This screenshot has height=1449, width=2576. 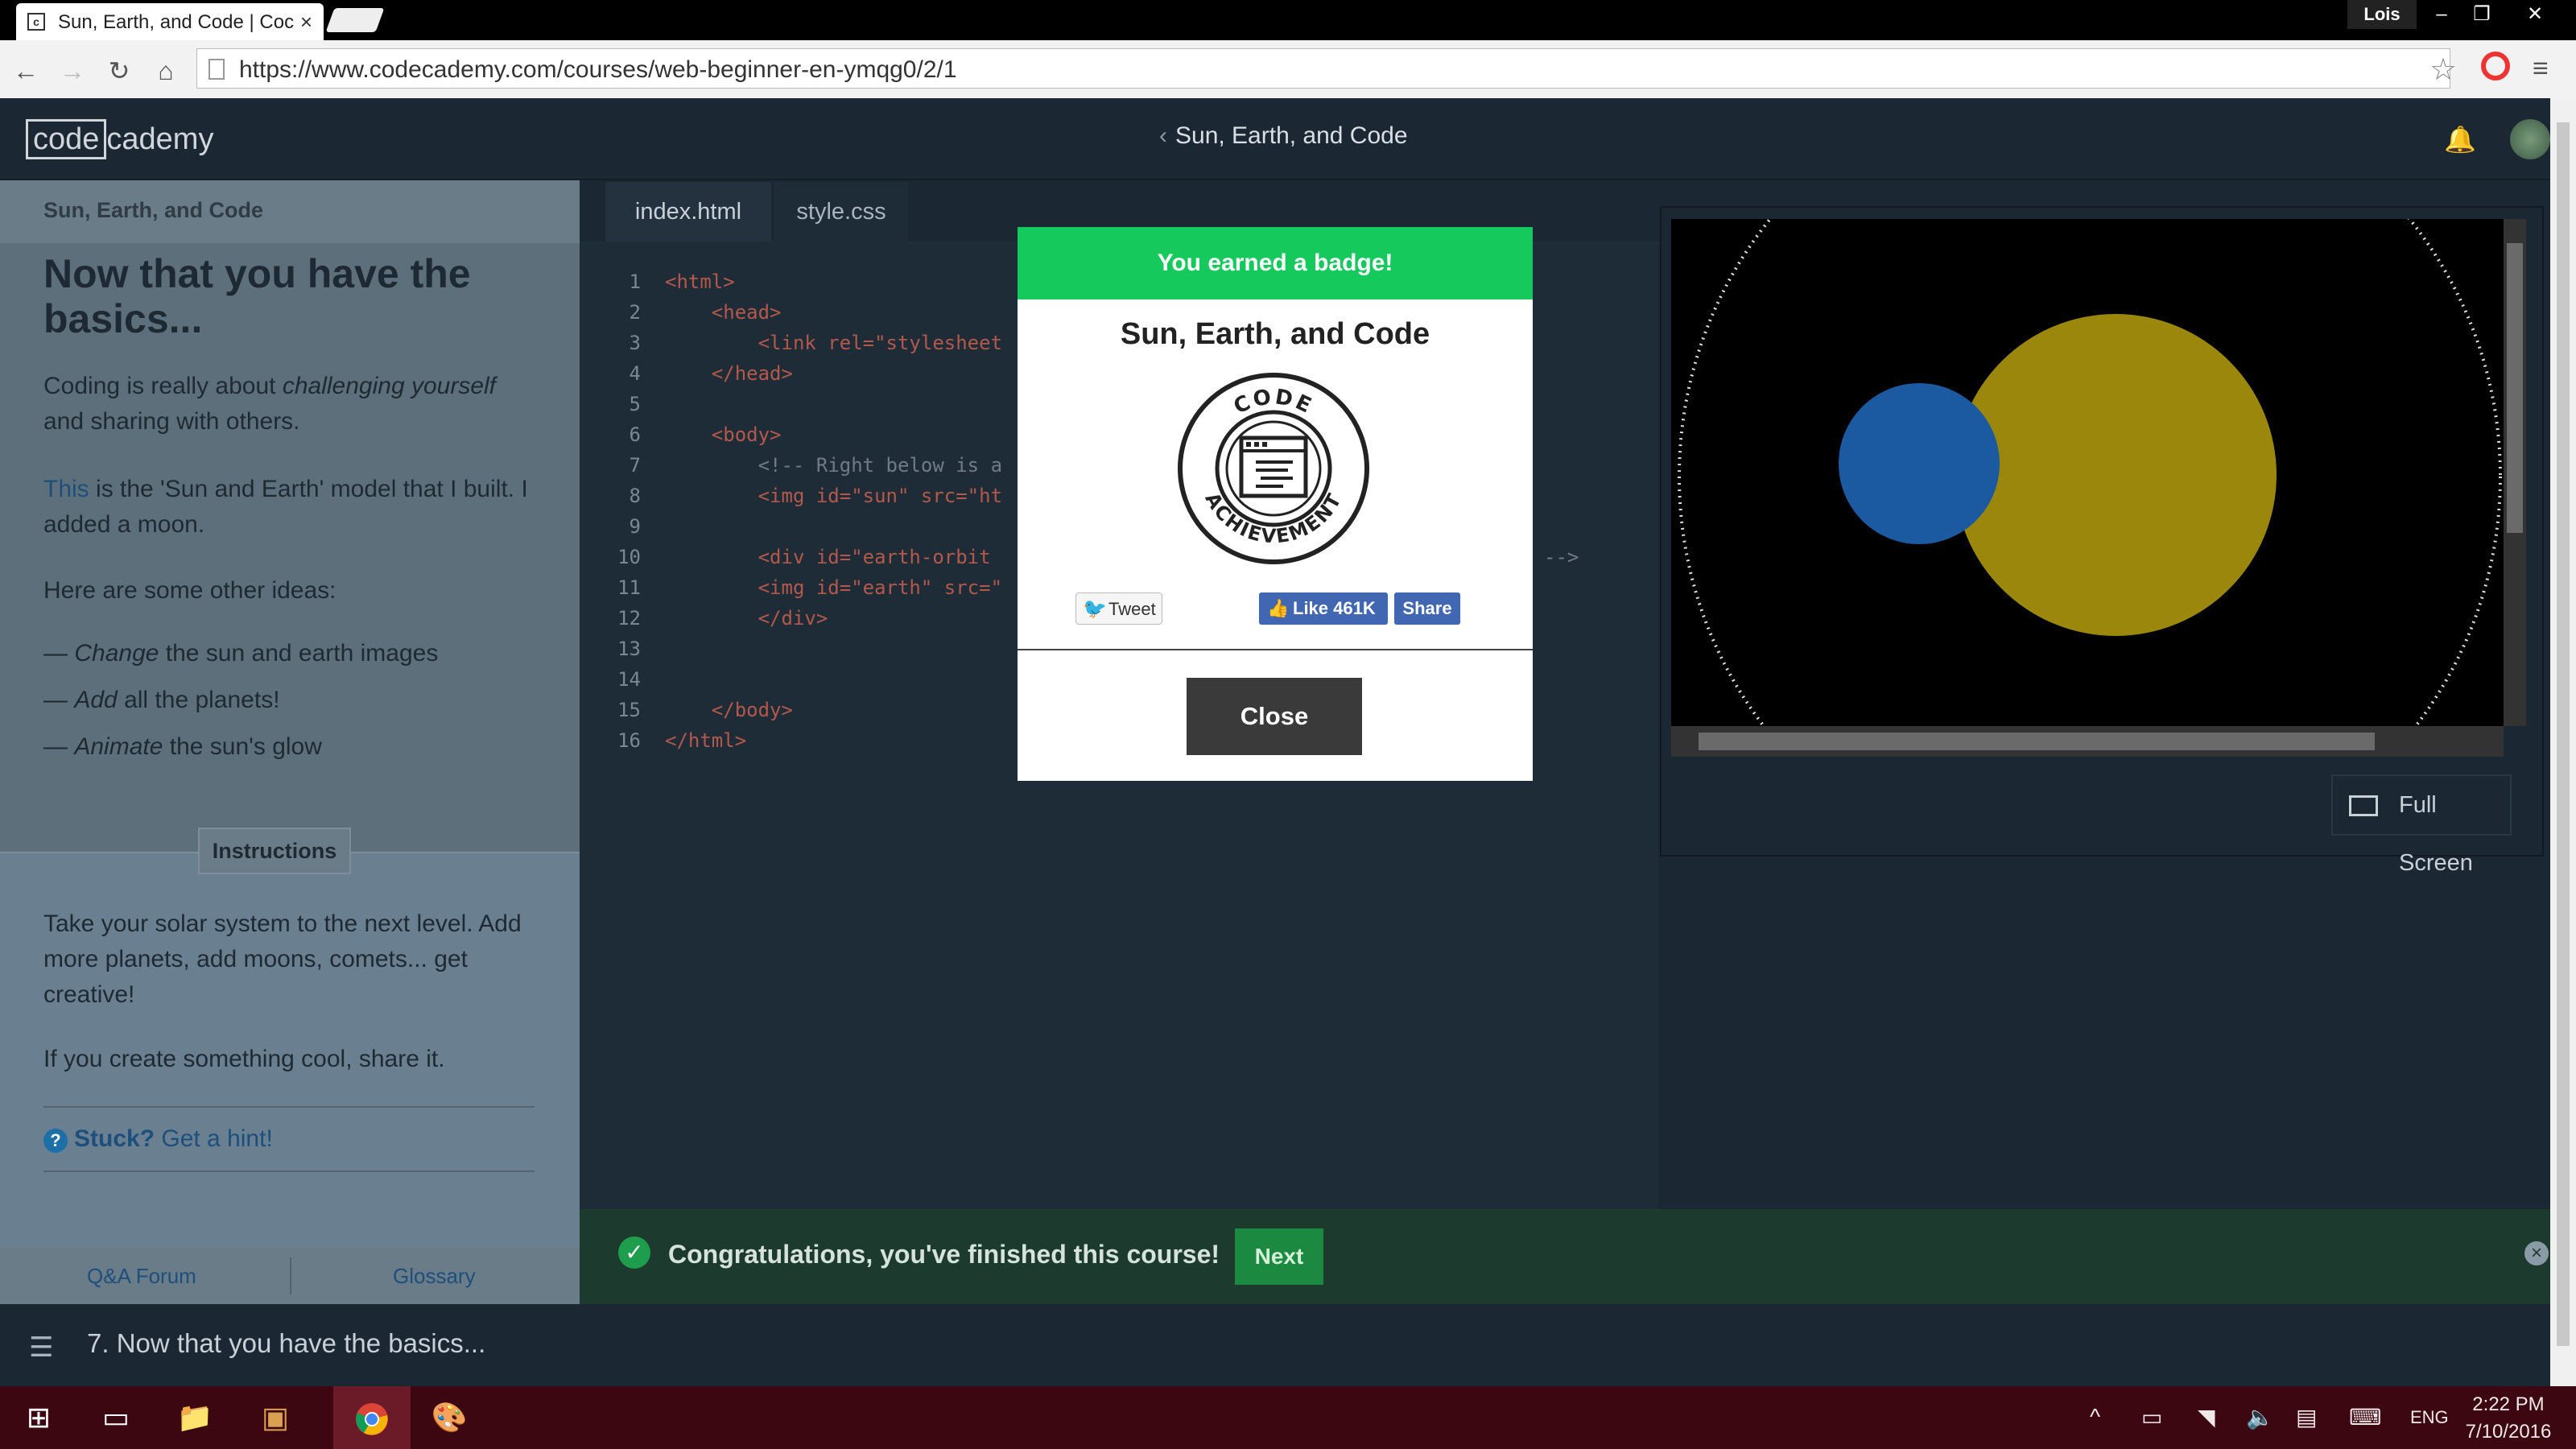 What do you see at coordinates (41, 1347) in the screenshot?
I see `hamburger-menu-icon: ☰` at bounding box center [41, 1347].